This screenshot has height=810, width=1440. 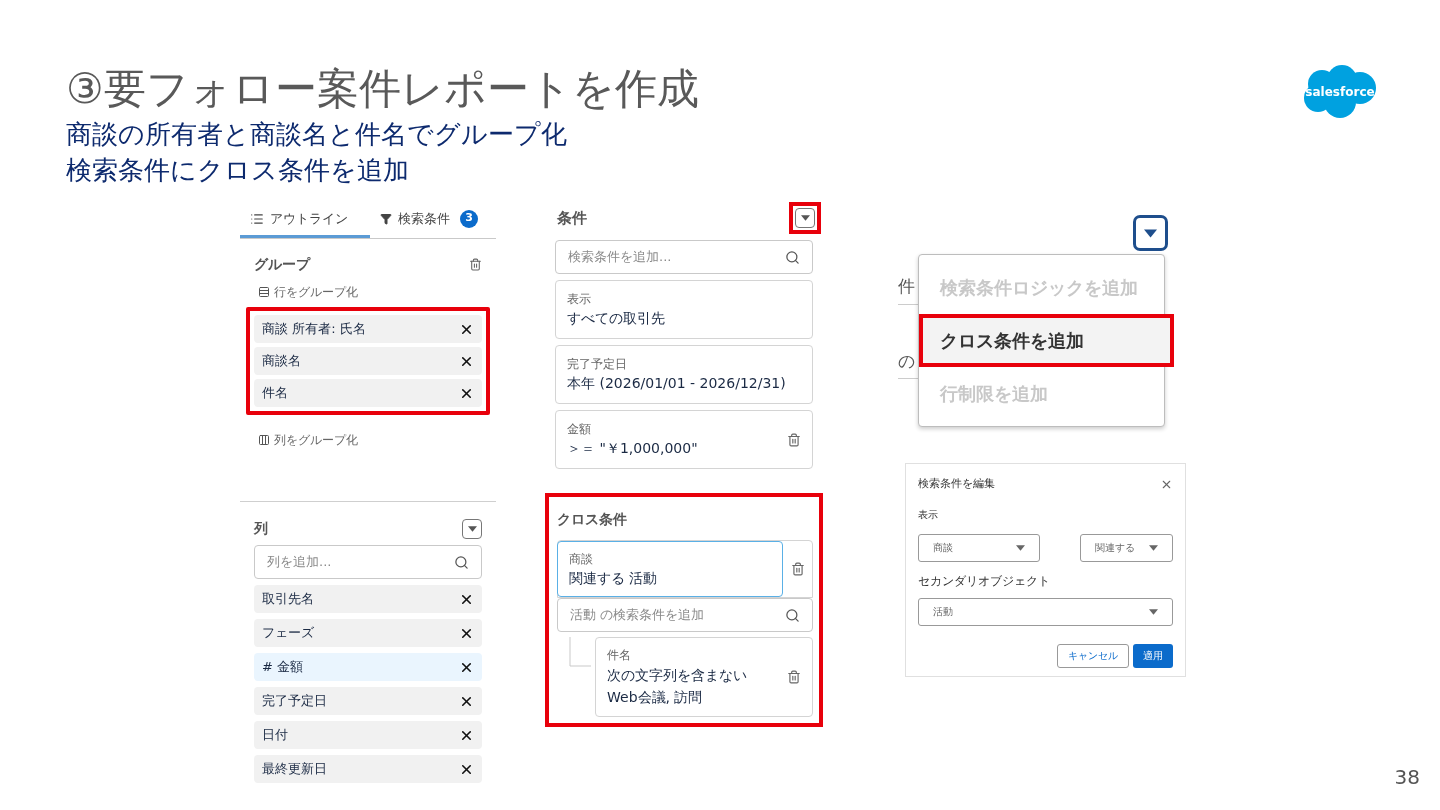 I want to click on filter-card: 金額 ＞＝ "￥1,000,000", so click(x=684, y=439).